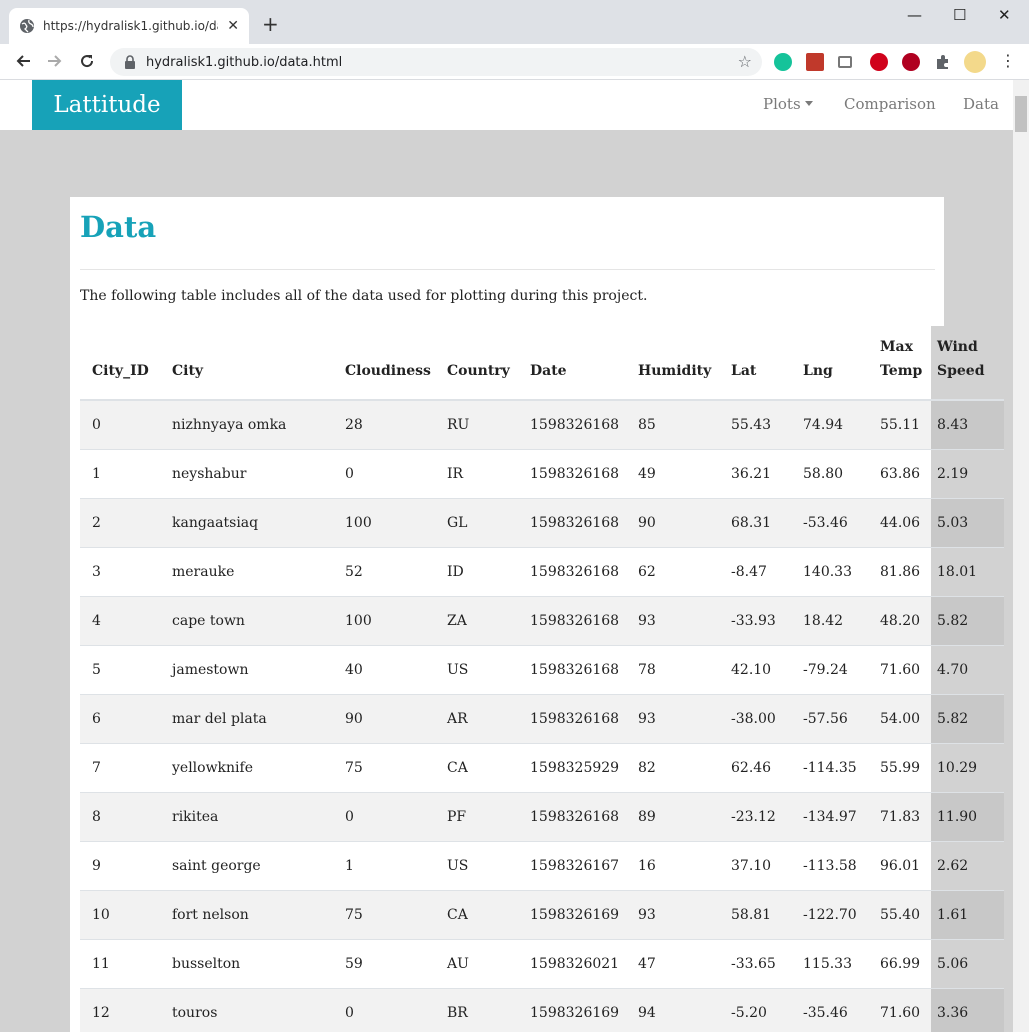 The image size is (1029, 1032). I want to click on table-cell: fort nelson, so click(246, 914).